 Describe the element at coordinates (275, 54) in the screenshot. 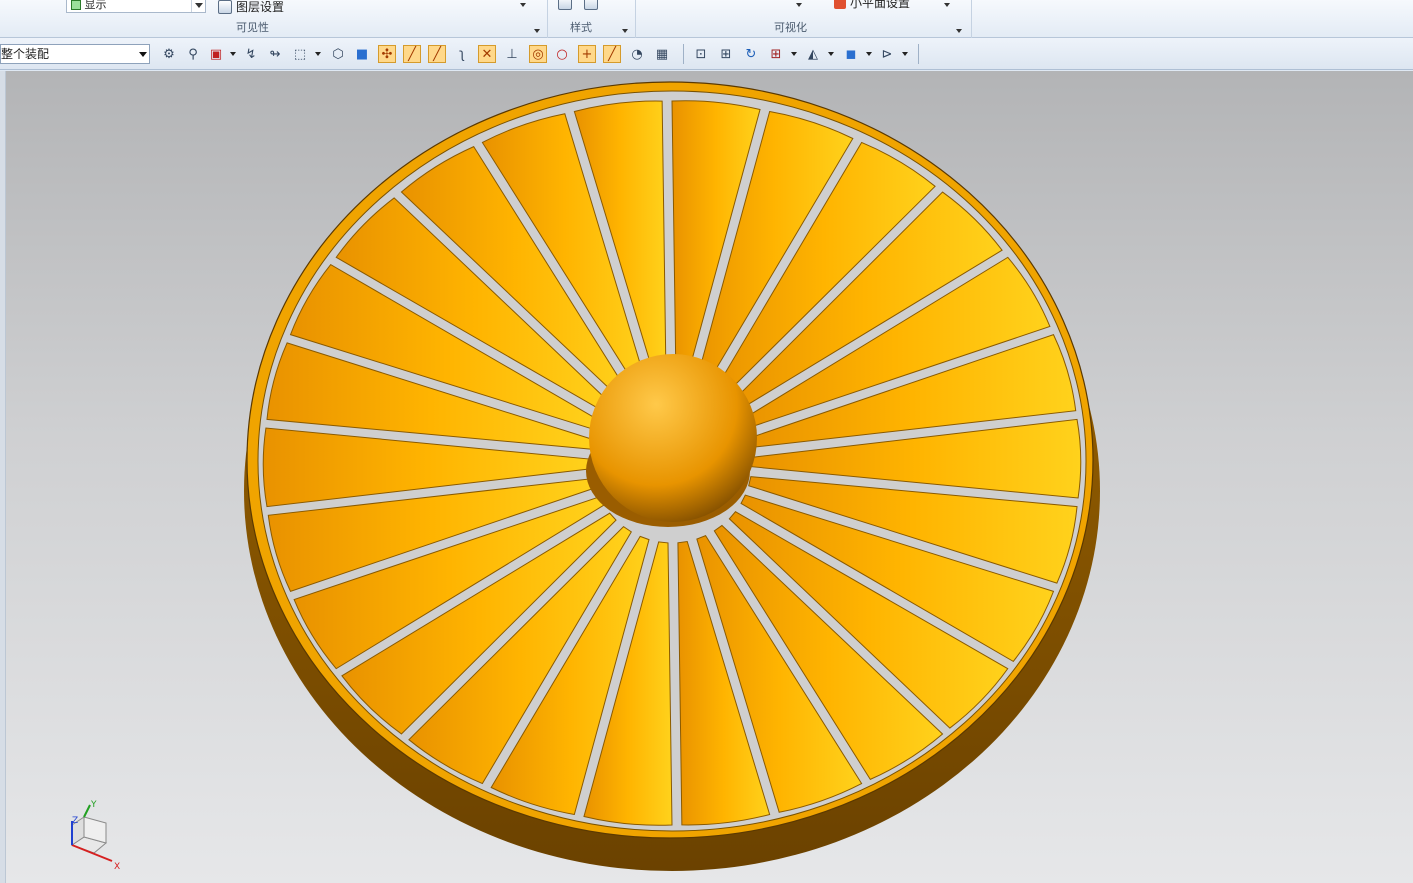

I see `arrow-path-icon: ↬` at that location.